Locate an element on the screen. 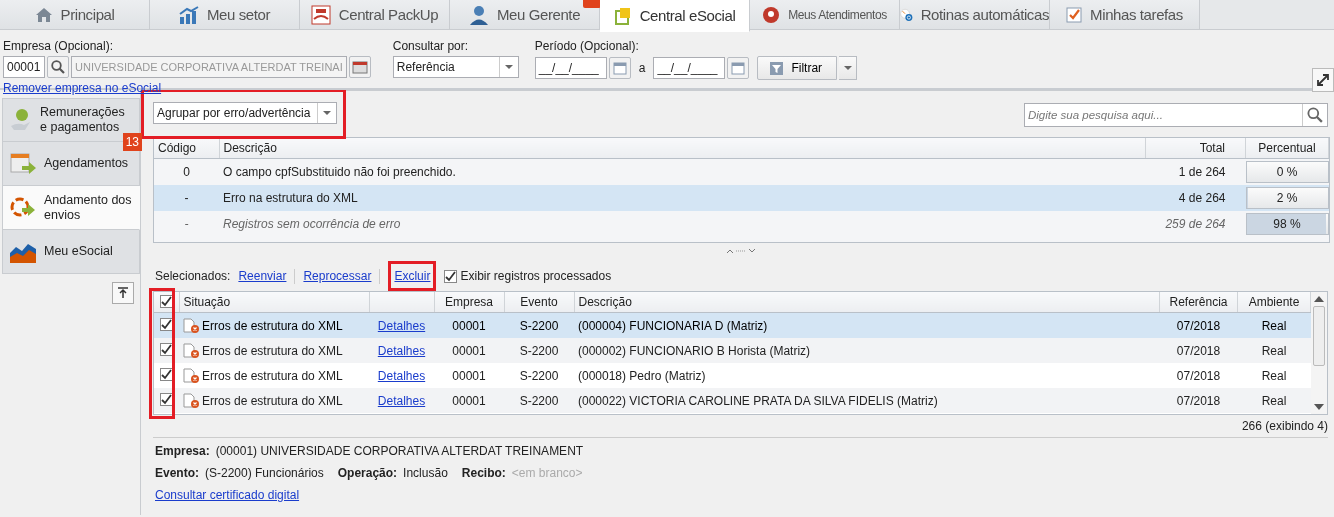  money-icon is located at coordinates (21, 120).